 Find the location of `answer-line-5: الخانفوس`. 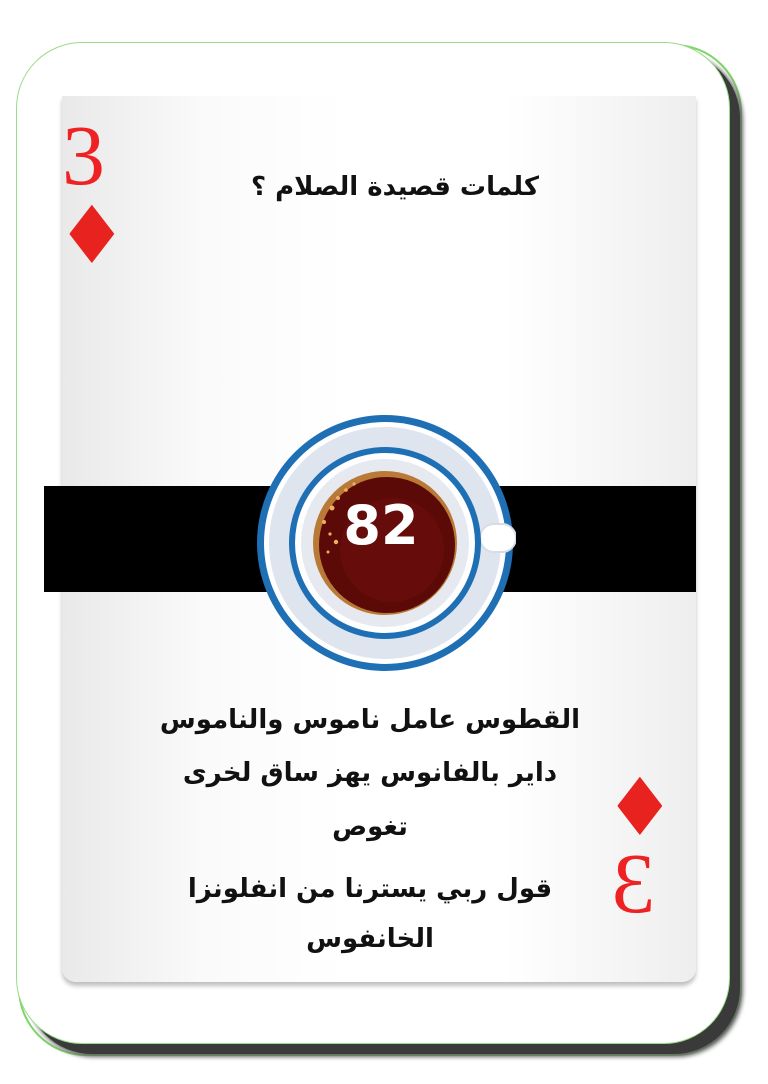

answer-line-5: الخانفوس is located at coordinates (370, 939).